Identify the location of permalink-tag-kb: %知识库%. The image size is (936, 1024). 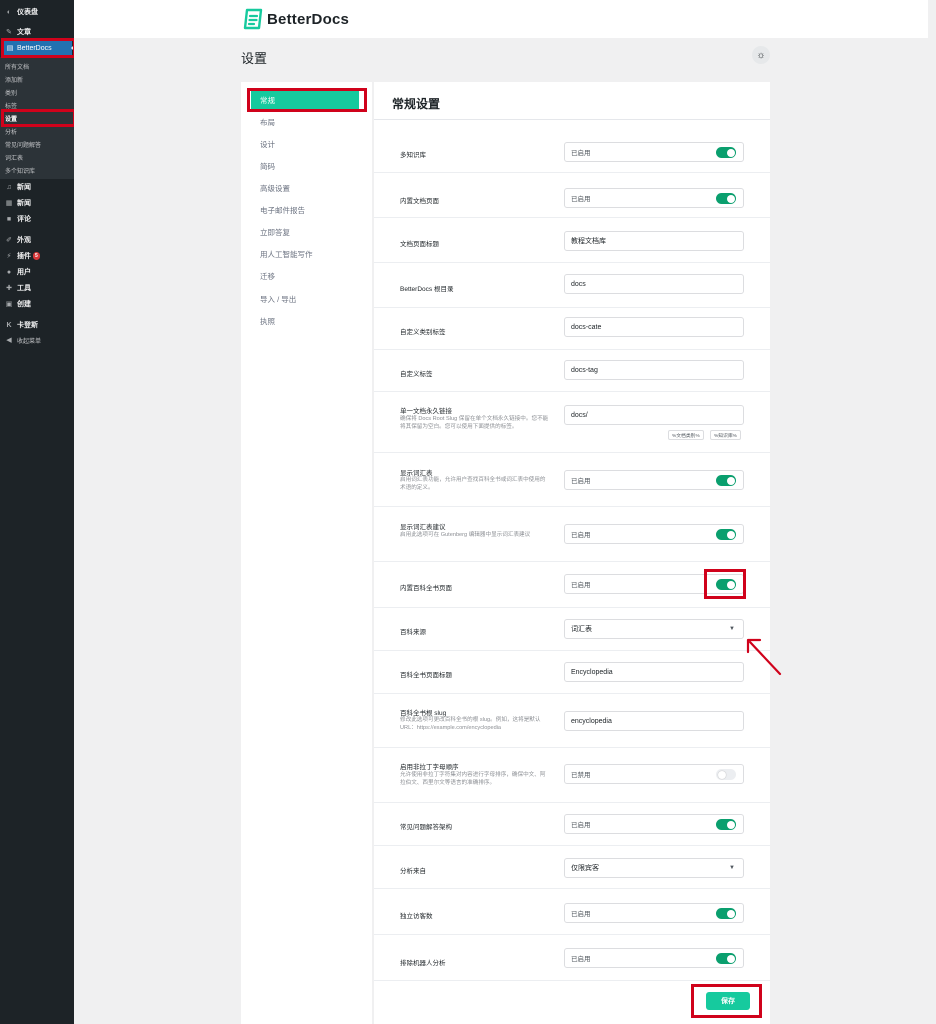
(725, 435).